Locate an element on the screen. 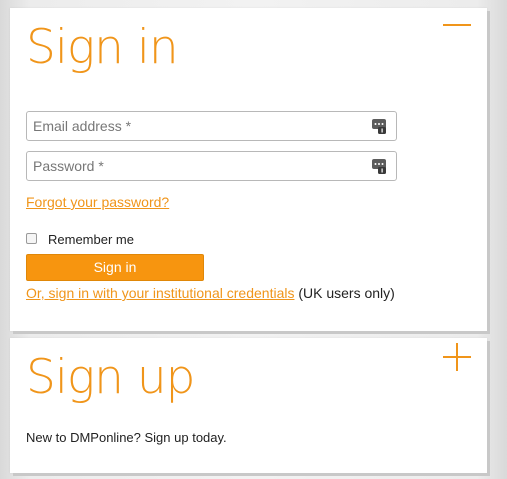  signup-text: New to DMPonline? Sign up today. is located at coordinates (126, 437).